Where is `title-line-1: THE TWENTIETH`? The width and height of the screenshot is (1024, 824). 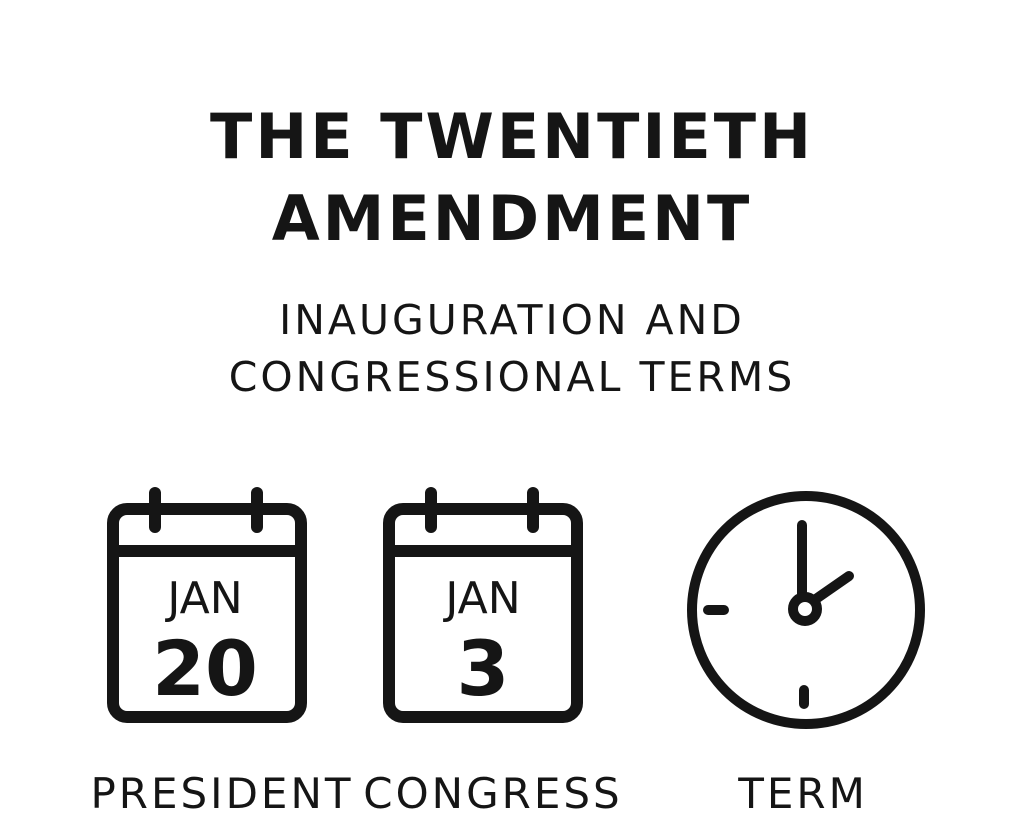
title-line-1: THE TWENTIETH is located at coordinates (512, 136).